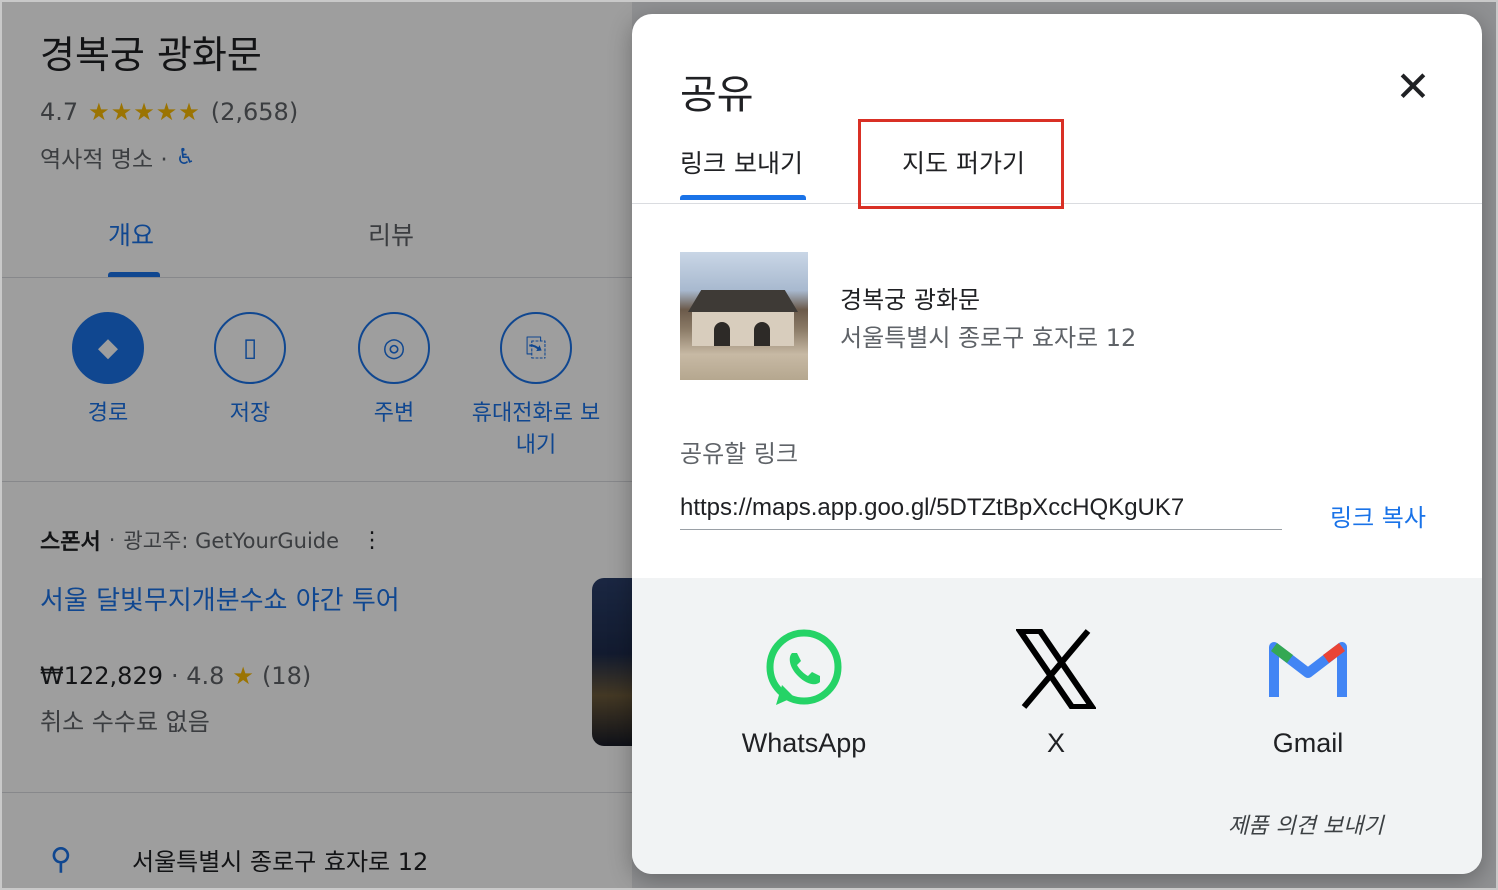  I want to click on share-gmail-button: Gmail, so click(1308, 691).